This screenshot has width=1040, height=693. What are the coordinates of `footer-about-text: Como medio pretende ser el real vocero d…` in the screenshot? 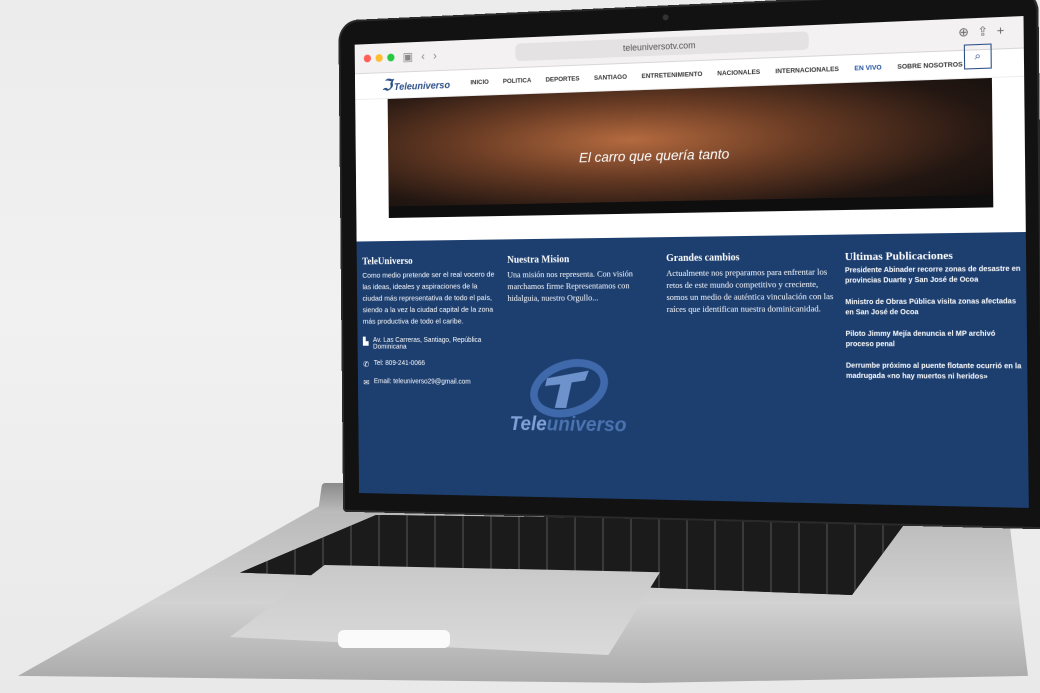 It's located at (428, 297).